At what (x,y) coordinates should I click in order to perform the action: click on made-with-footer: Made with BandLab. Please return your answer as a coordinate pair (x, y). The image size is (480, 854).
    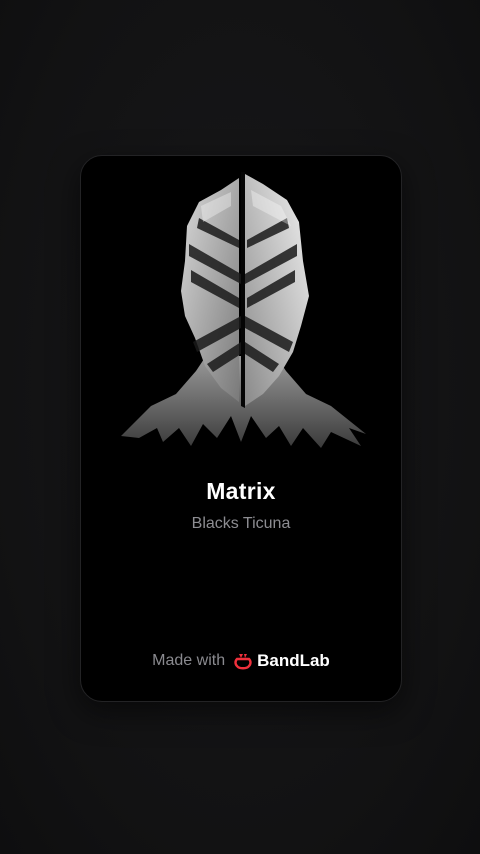
    Looking at the image, I should click on (241, 661).